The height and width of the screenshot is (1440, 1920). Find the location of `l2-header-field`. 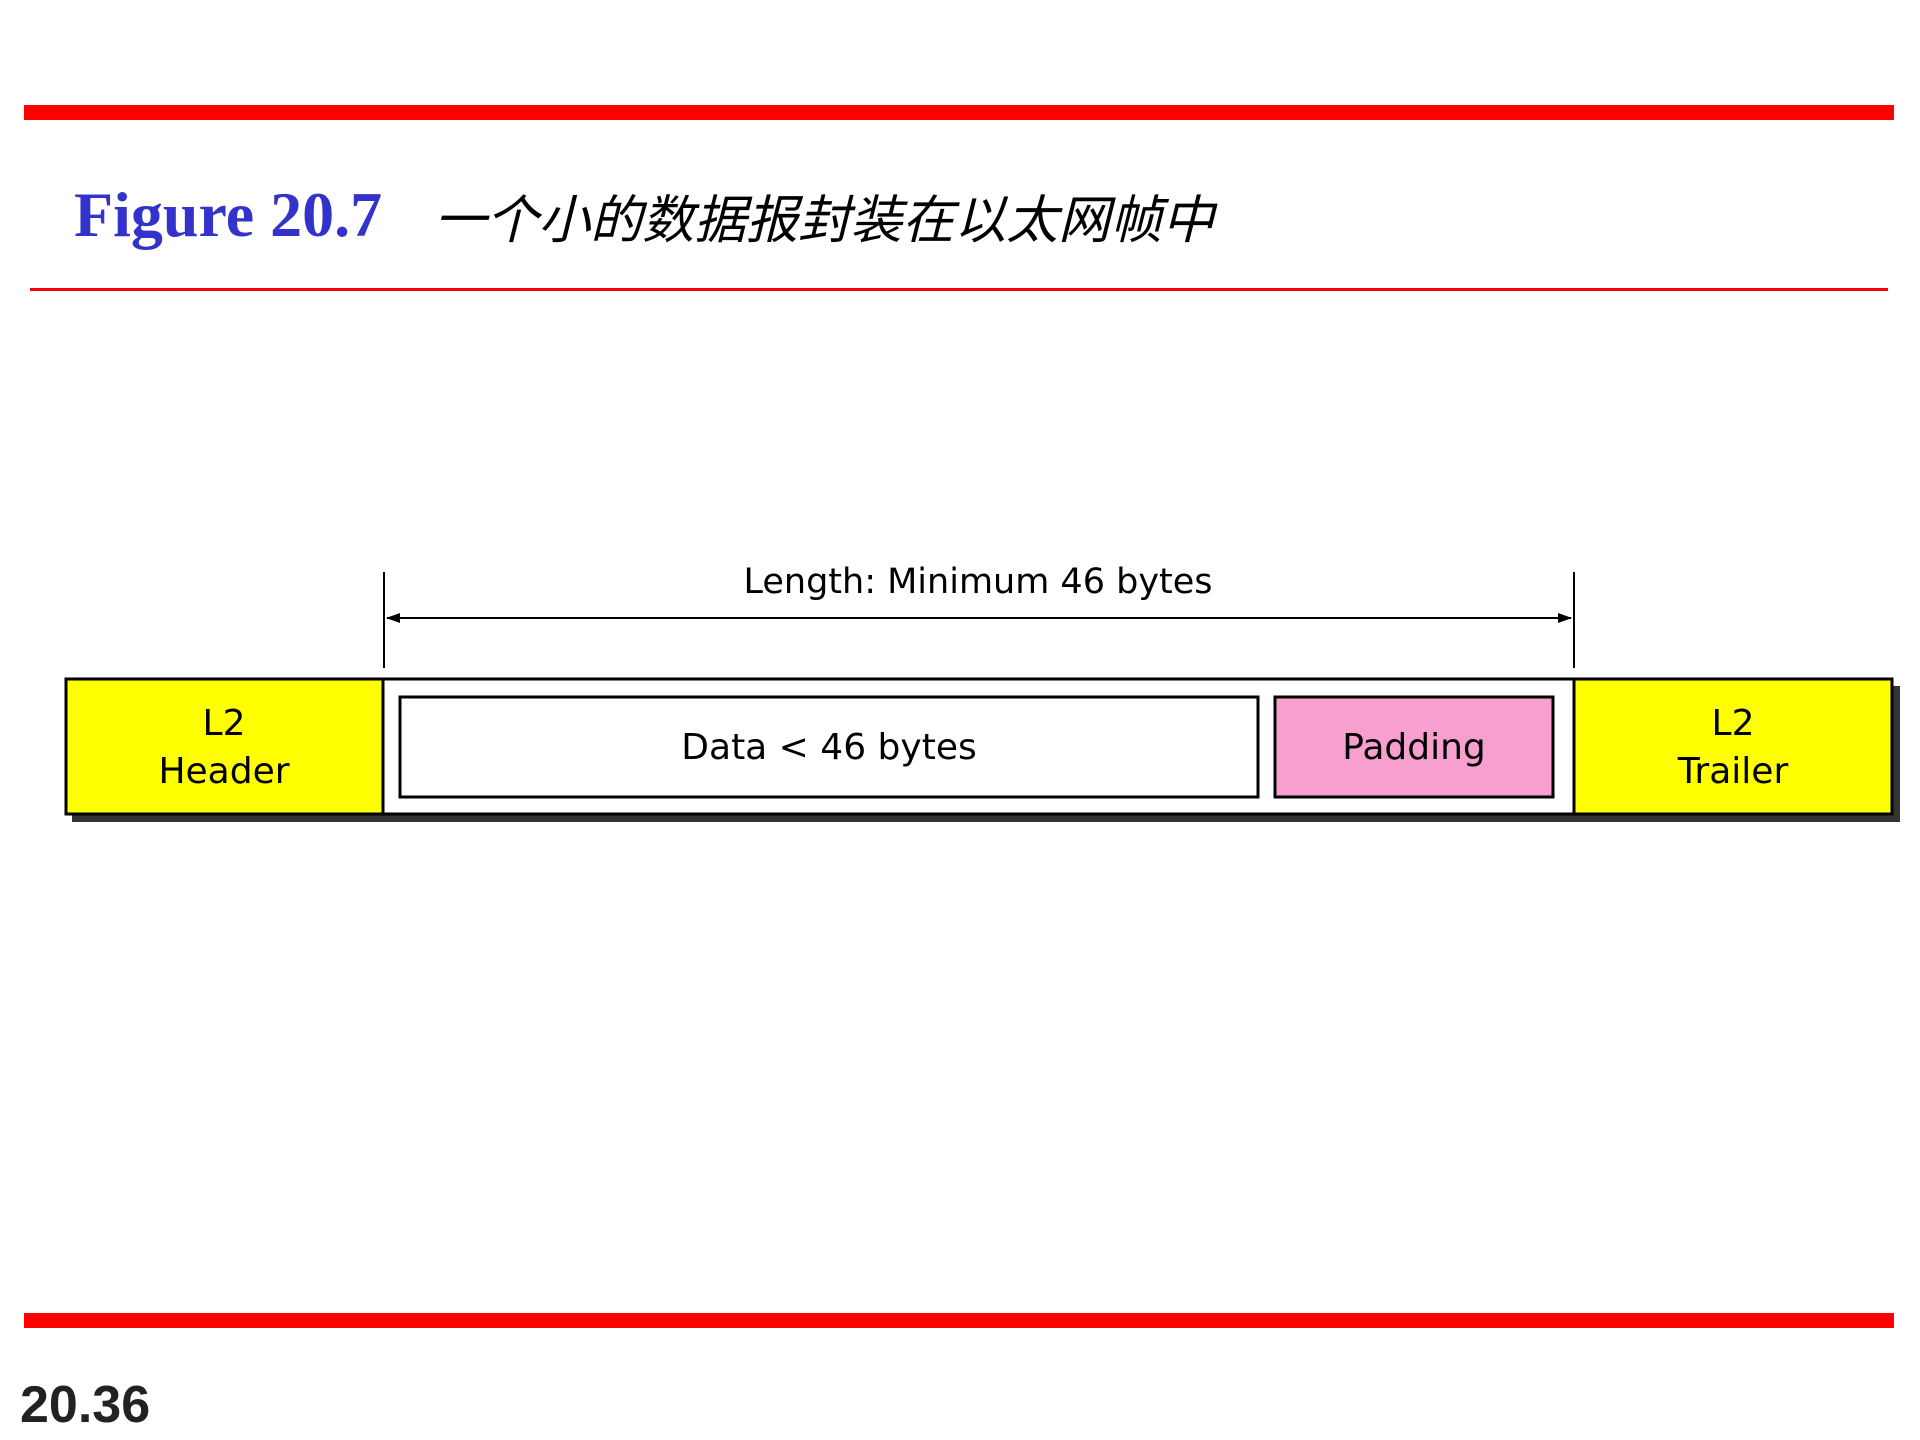

l2-header-field is located at coordinates (224, 746).